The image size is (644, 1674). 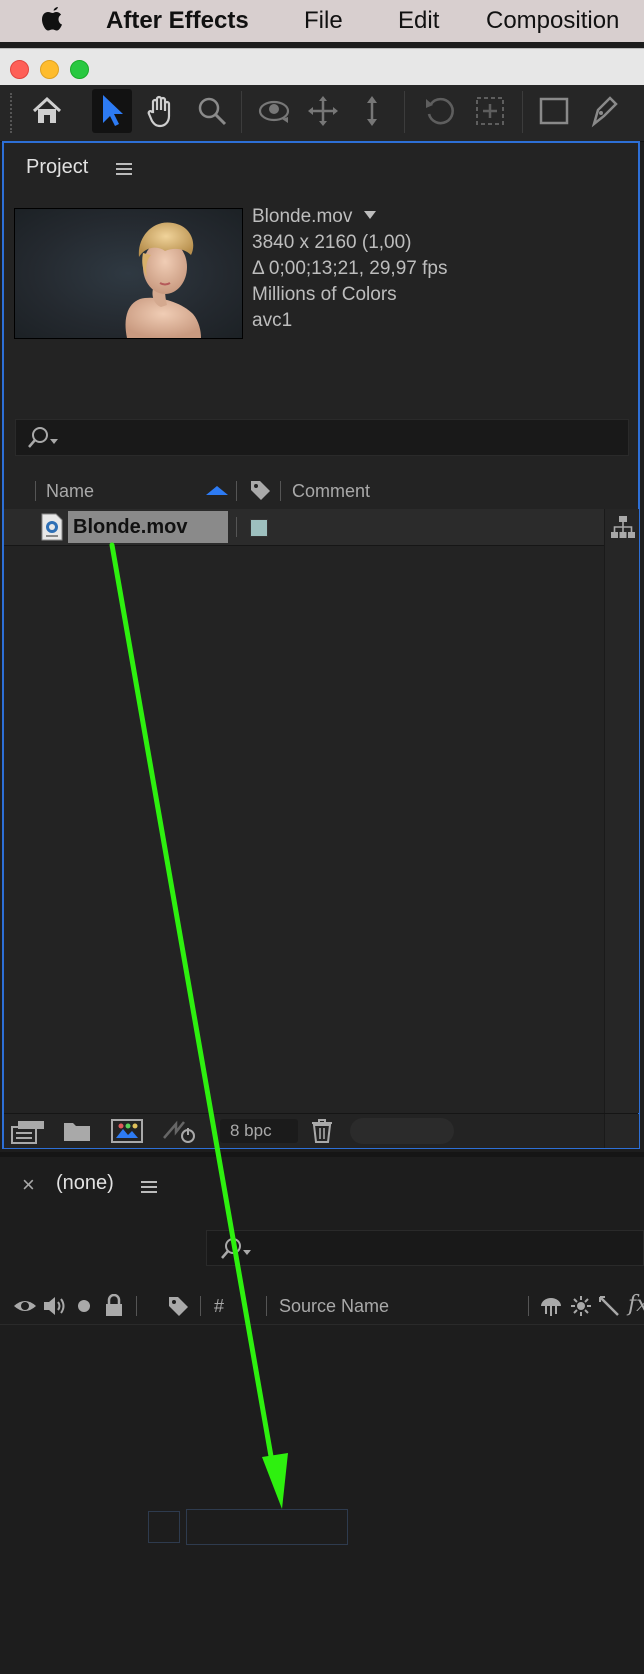 What do you see at coordinates (212, 111) in the screenshot?
I see `zoom-icon` at bounding box center [212, 111].